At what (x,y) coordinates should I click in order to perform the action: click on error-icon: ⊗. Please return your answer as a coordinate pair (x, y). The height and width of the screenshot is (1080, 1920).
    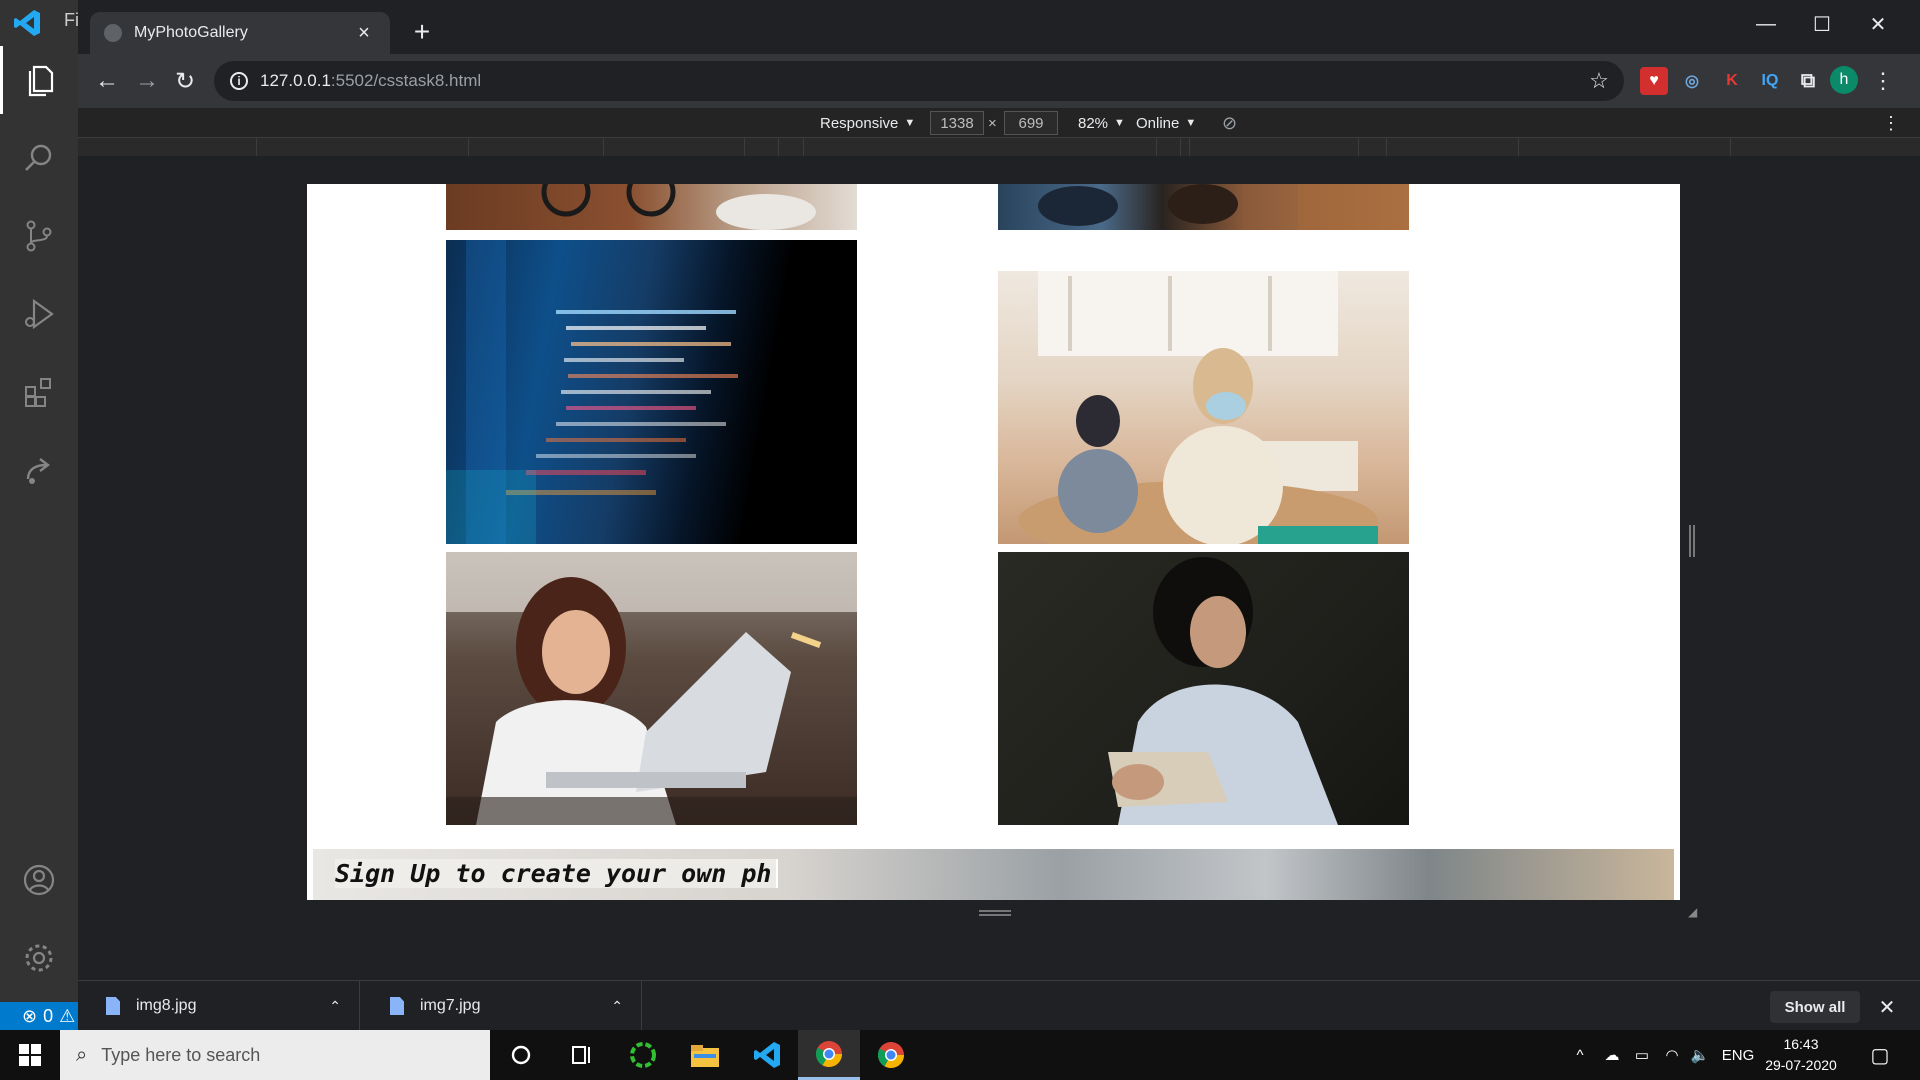
    Looking at the image, I should click on (30, 1015).